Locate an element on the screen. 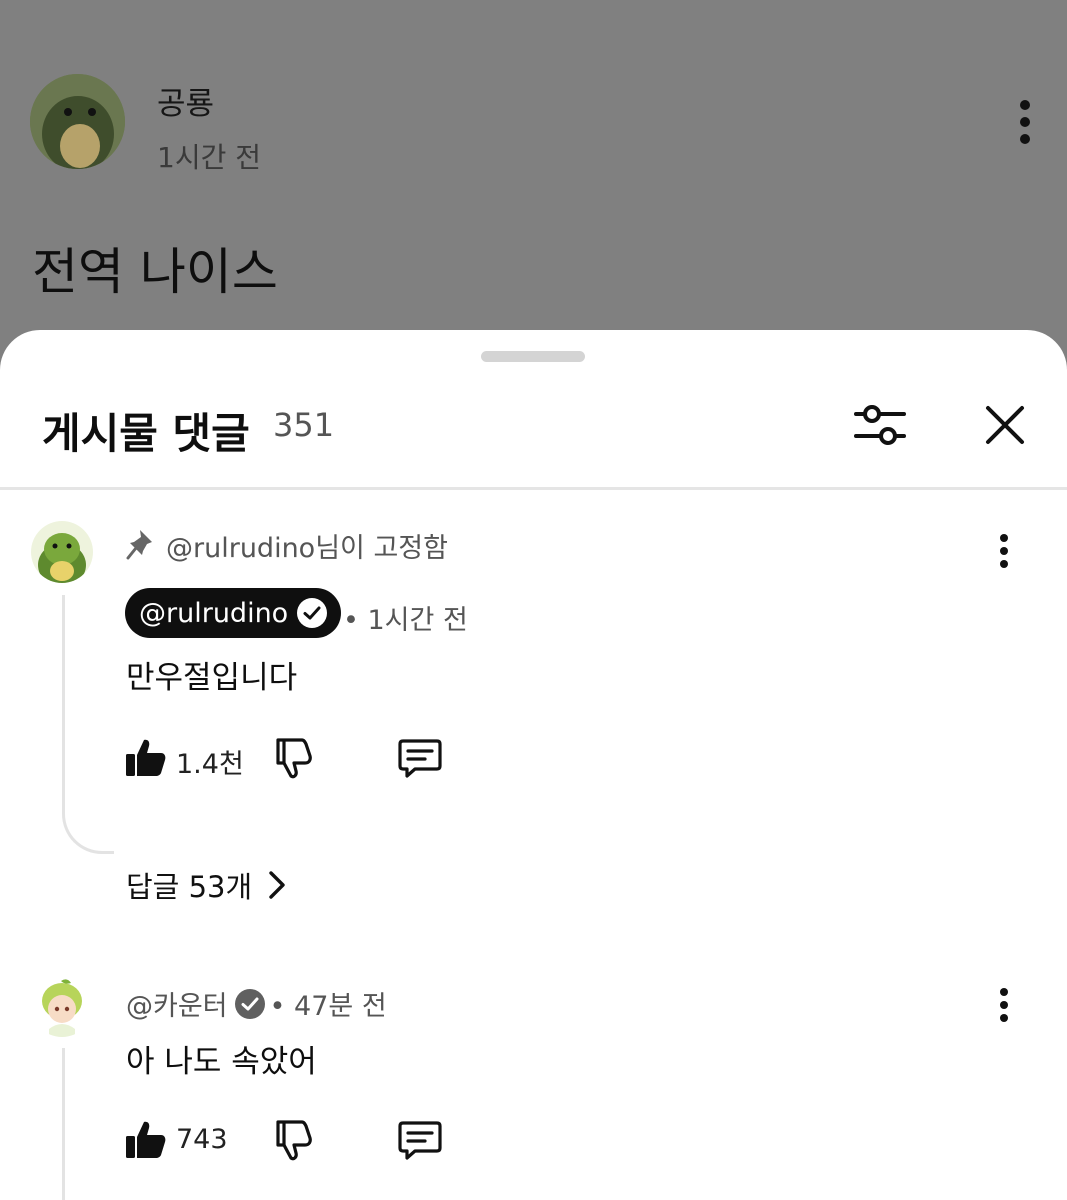  comment-actions: 1.4천 is located at coordinates (289, 761).